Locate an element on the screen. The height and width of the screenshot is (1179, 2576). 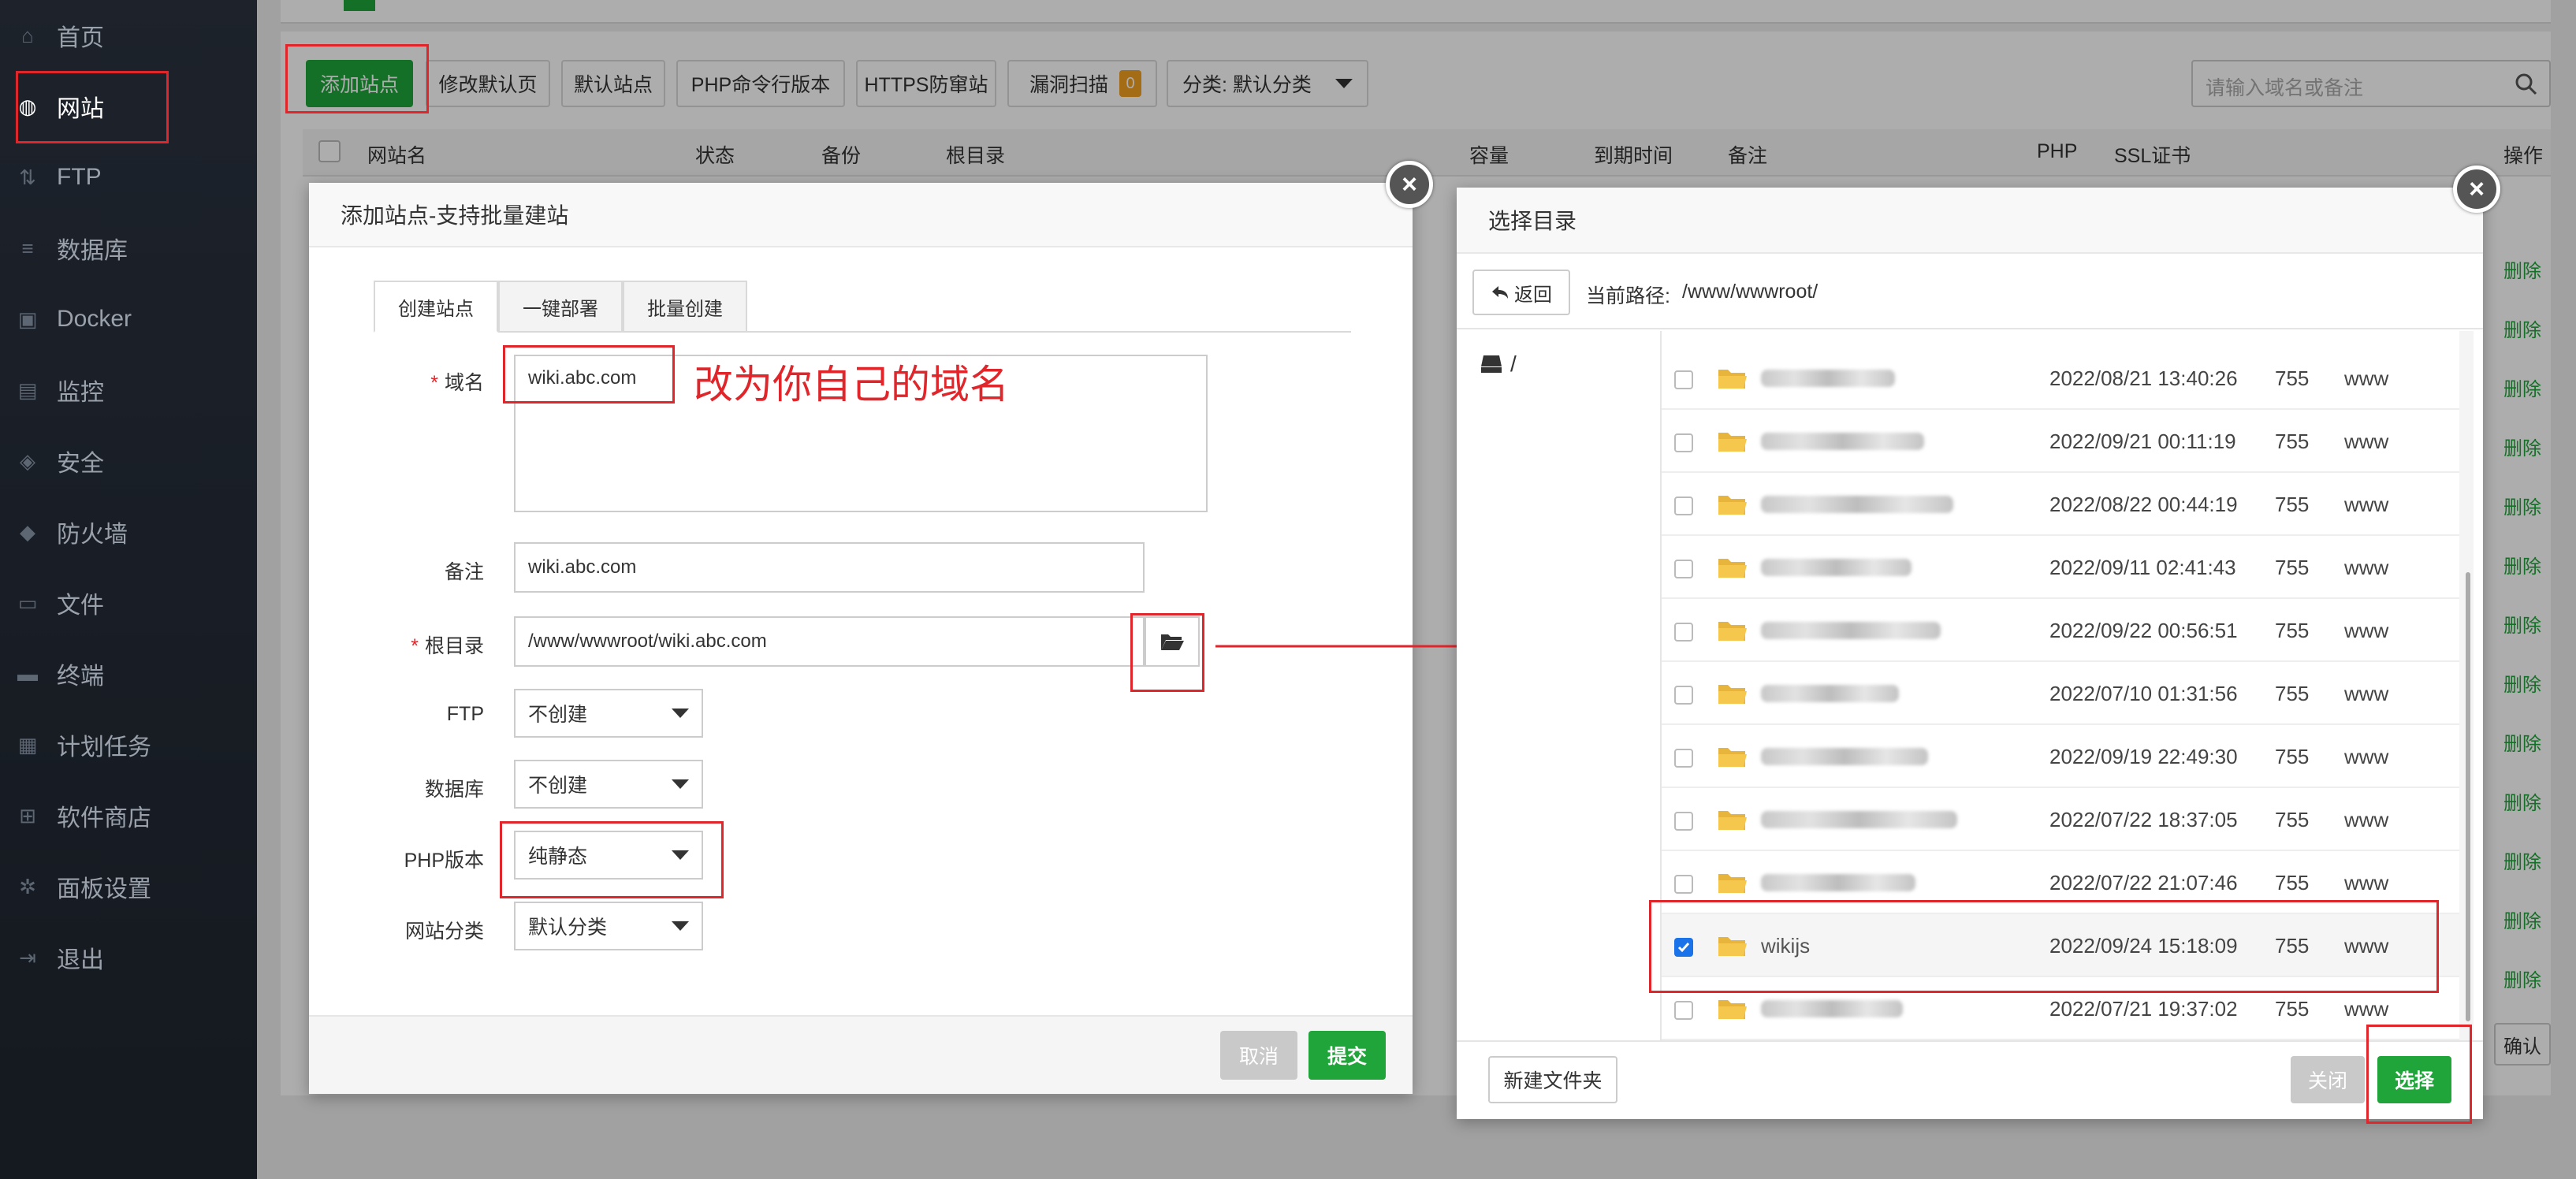
sidebar-item-3: ≡ 数据库 is located at coordinates (128, 248).